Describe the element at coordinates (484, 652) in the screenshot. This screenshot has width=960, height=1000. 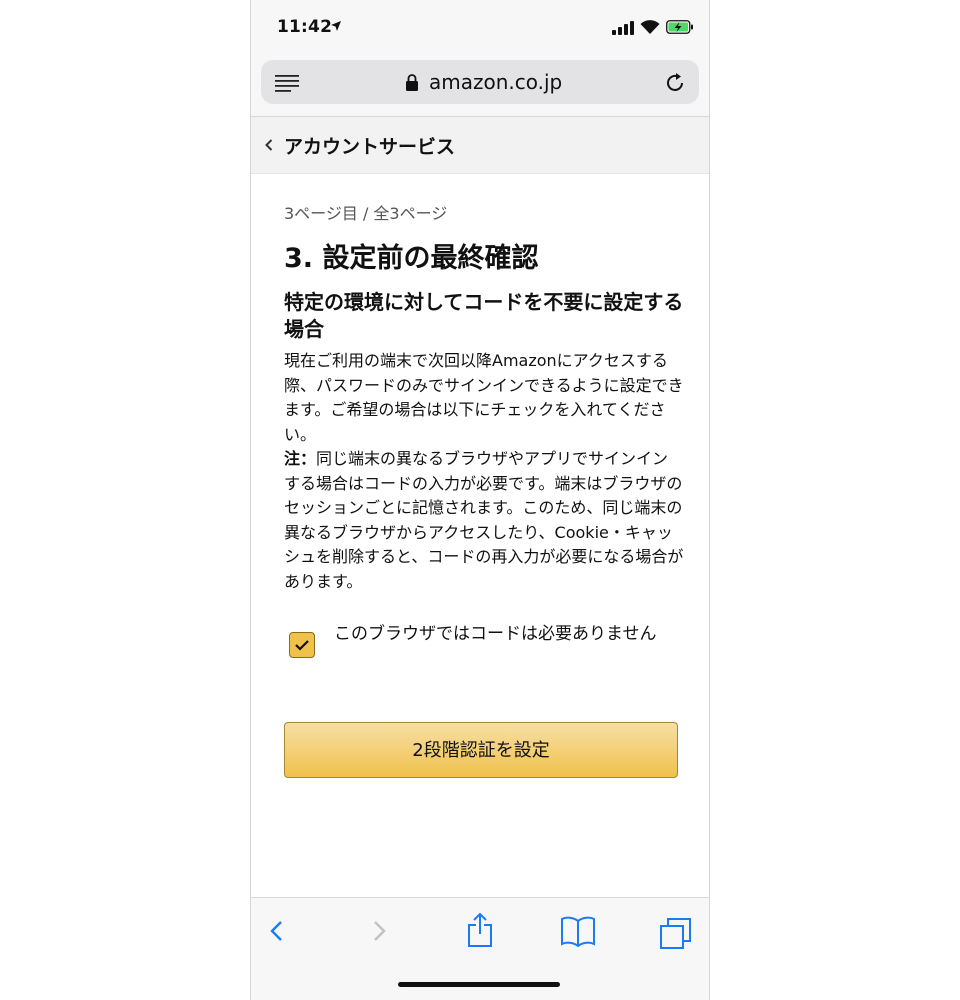
I see `remember-browser-option: このブラウザではコードは必要ありません` at that location.